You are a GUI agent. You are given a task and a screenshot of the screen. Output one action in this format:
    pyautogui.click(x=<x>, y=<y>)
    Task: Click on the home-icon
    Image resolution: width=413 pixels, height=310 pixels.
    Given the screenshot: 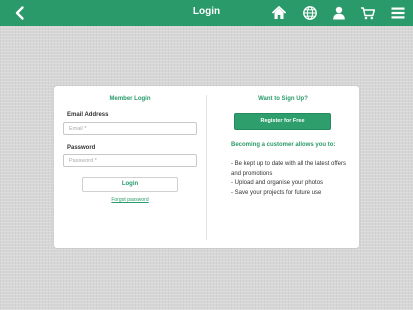 What is the action you would take?
    pyautogui.click(x=279, y=13)
    